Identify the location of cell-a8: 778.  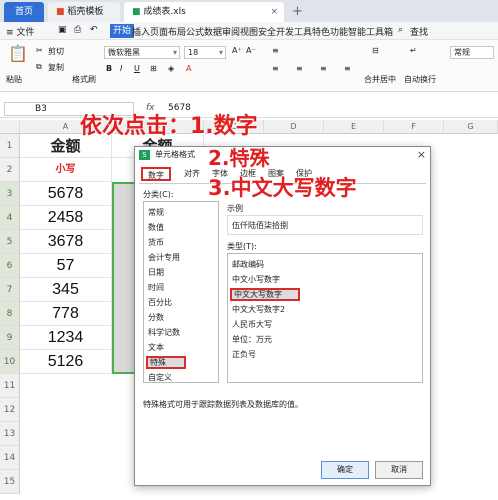
(66, 314).